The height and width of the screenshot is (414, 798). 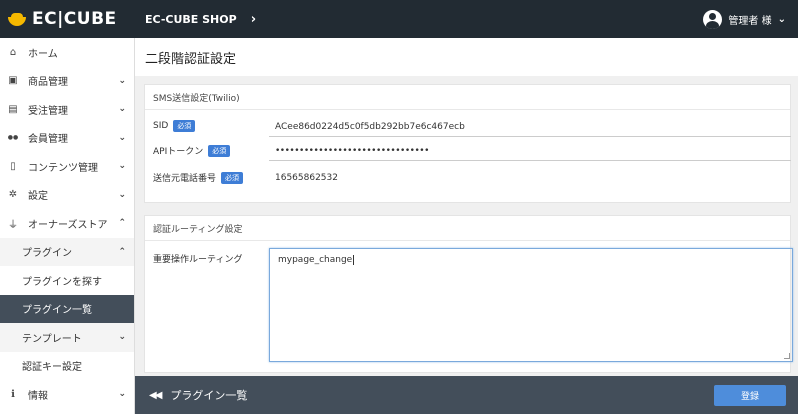 I want to click on sidebar-item-plugin: プラグイン ⌃, so click(x=67, y=251).